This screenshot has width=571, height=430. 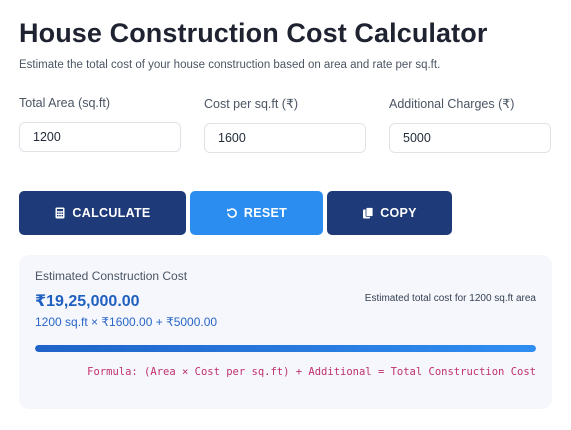 I want to click on cost-per-sqft-field: Cost per sq.ft (₹) 1600, so click(x=285, y=124).